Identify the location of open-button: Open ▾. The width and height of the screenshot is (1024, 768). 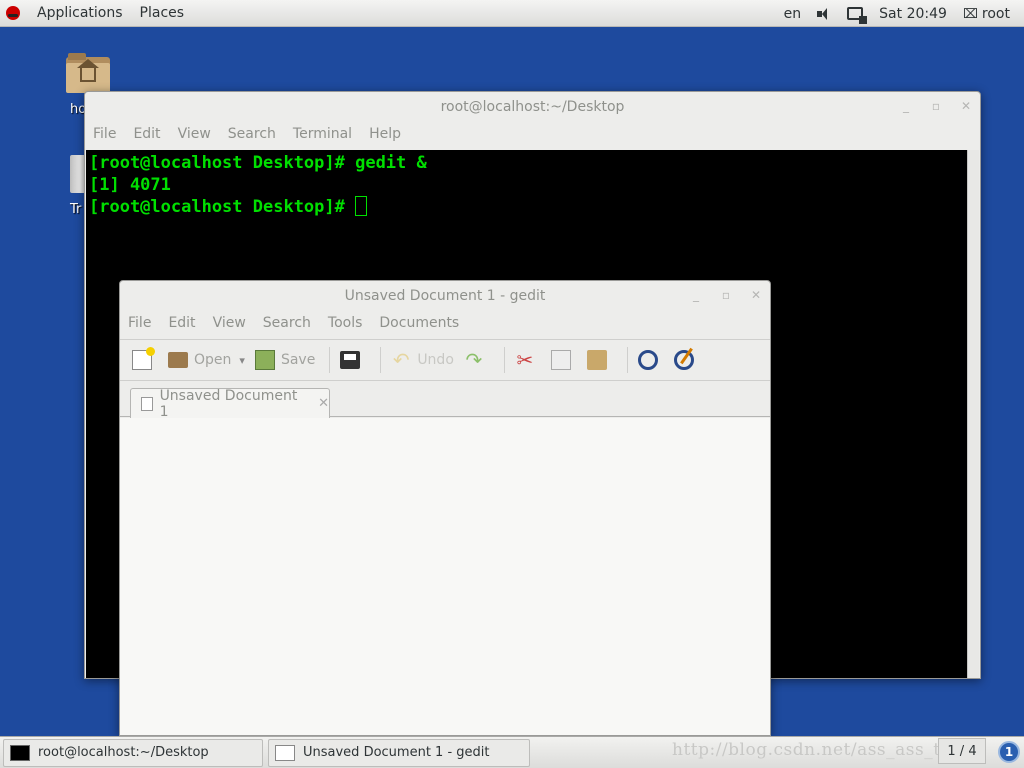
(206, 360).